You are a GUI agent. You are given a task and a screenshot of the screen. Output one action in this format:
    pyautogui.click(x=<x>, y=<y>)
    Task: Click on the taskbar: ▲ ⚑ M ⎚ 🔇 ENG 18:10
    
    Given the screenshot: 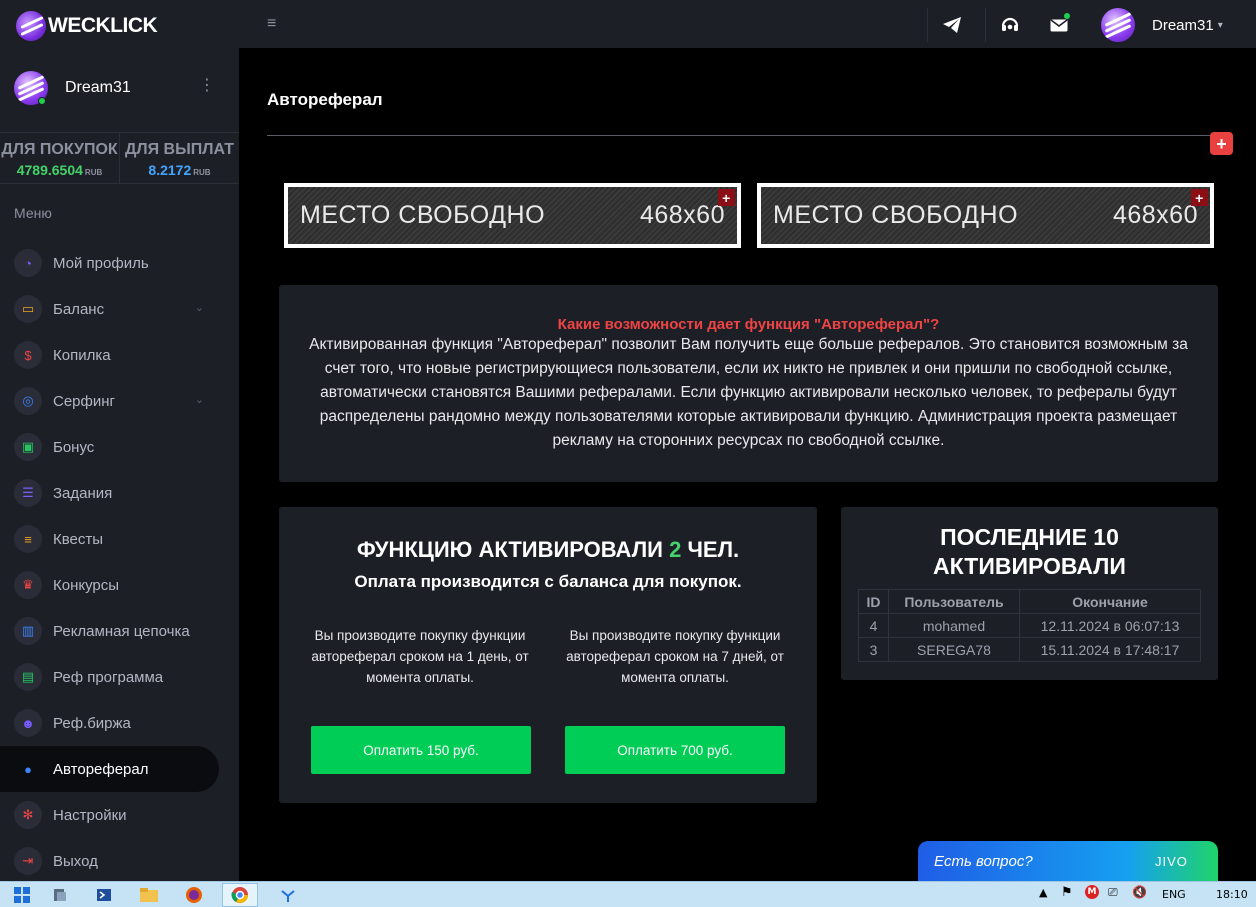 What is the action you would take?
    pyautogui.click(x=628, y=894)
    